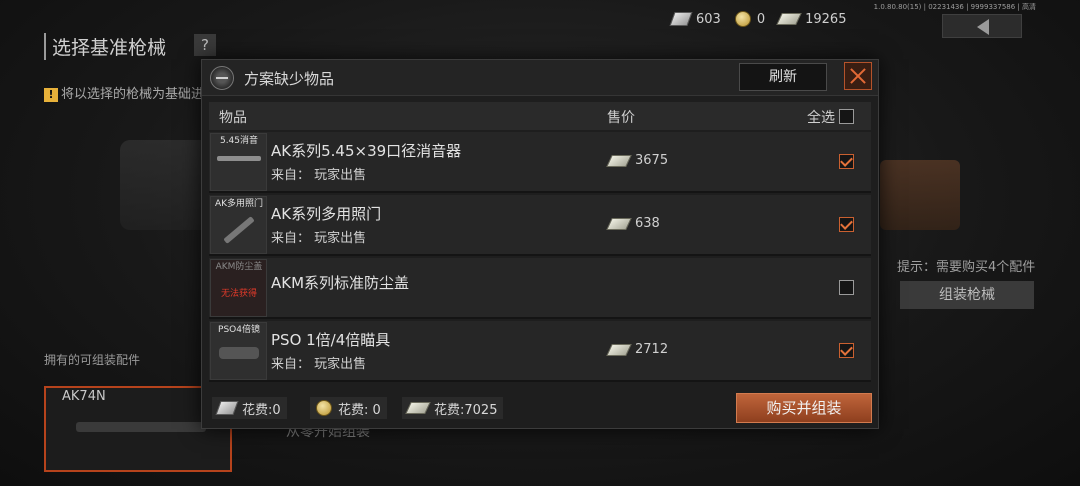 This screenshot has width=1080, height=486. I want to click on scope-icon, so click(239, 353).